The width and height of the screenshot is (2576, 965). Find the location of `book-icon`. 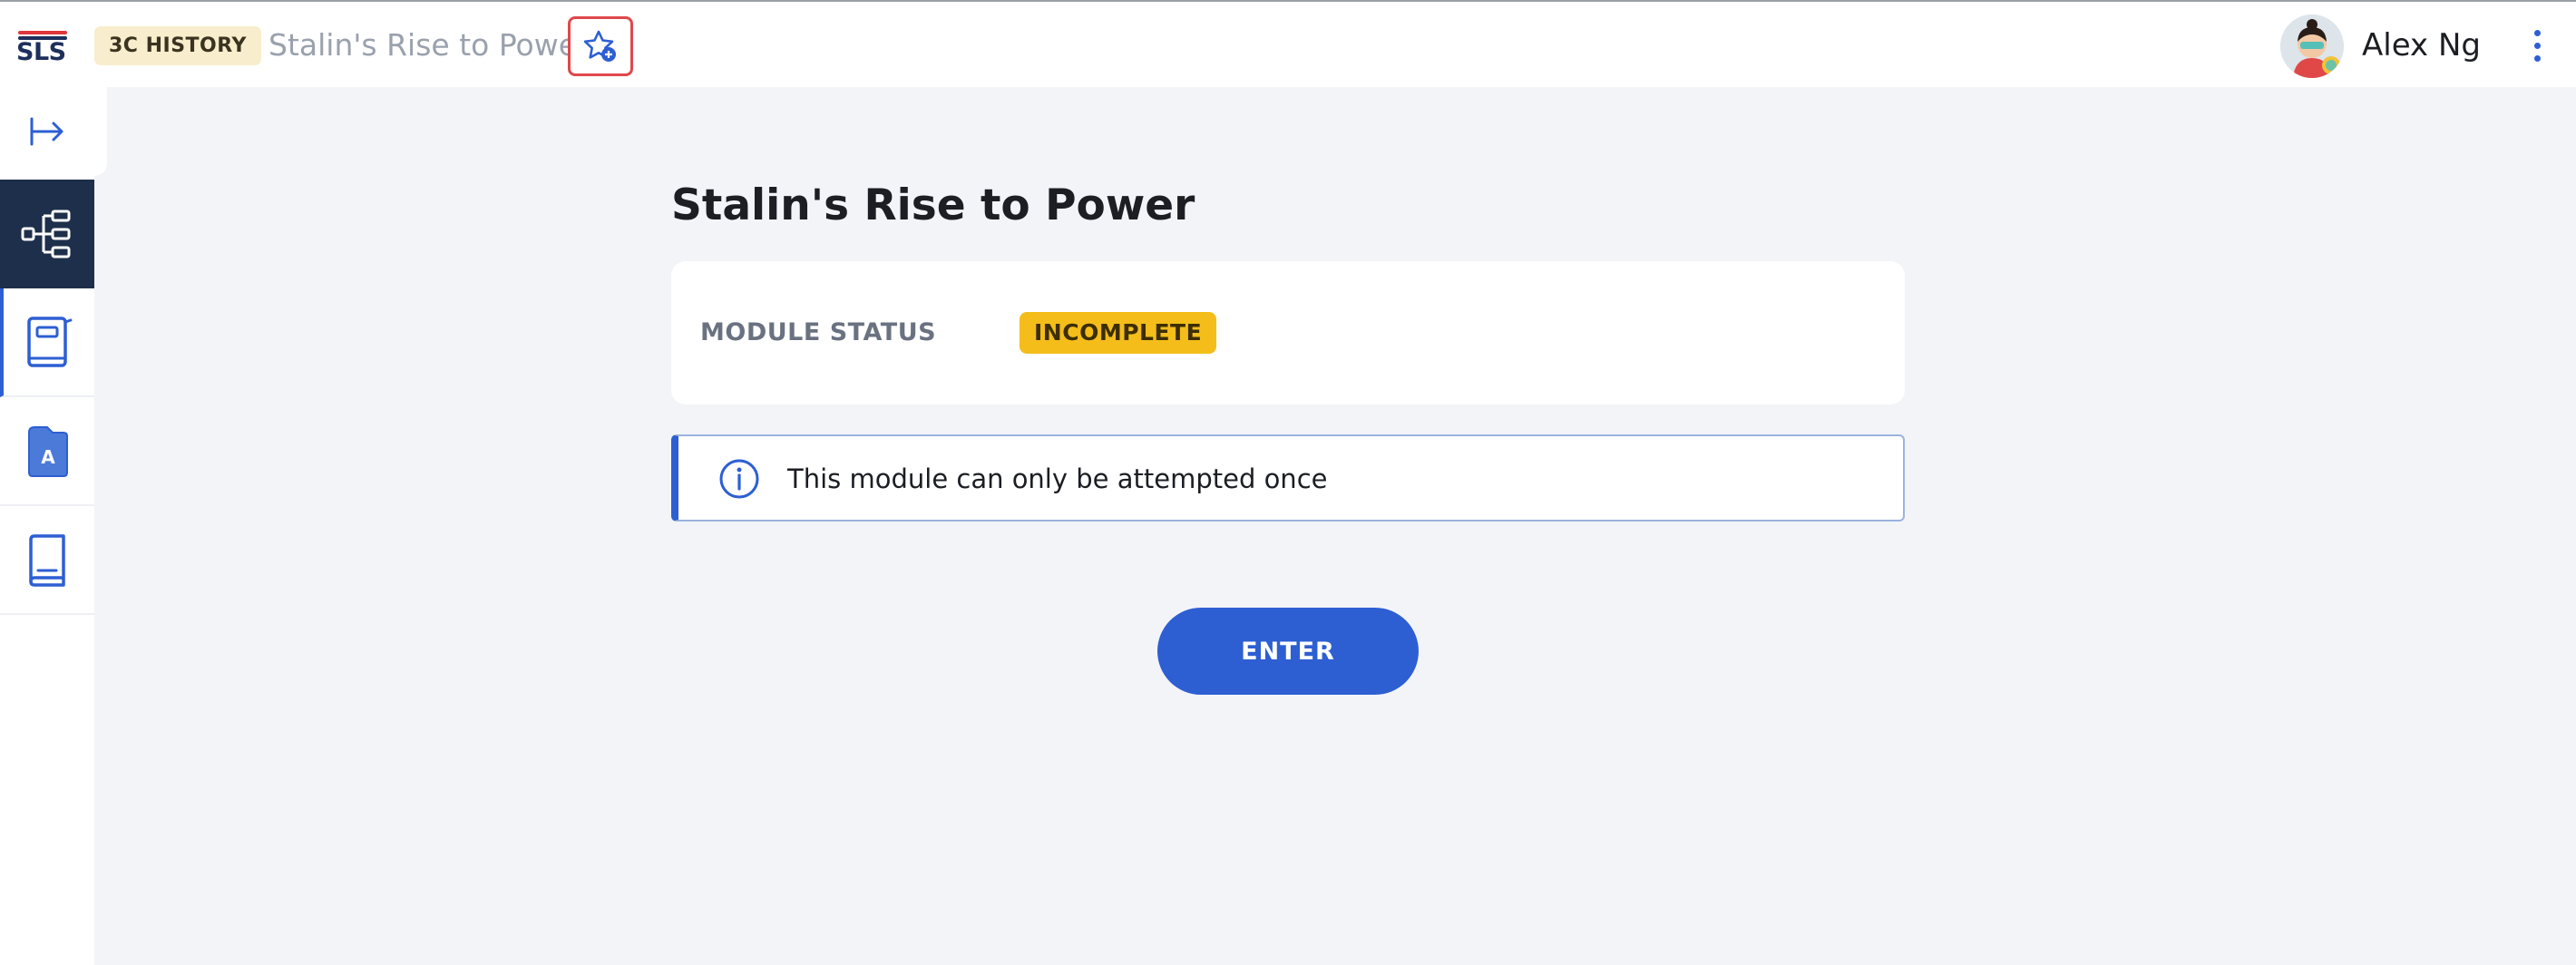

book-icon is located at coordinates (47, 560).